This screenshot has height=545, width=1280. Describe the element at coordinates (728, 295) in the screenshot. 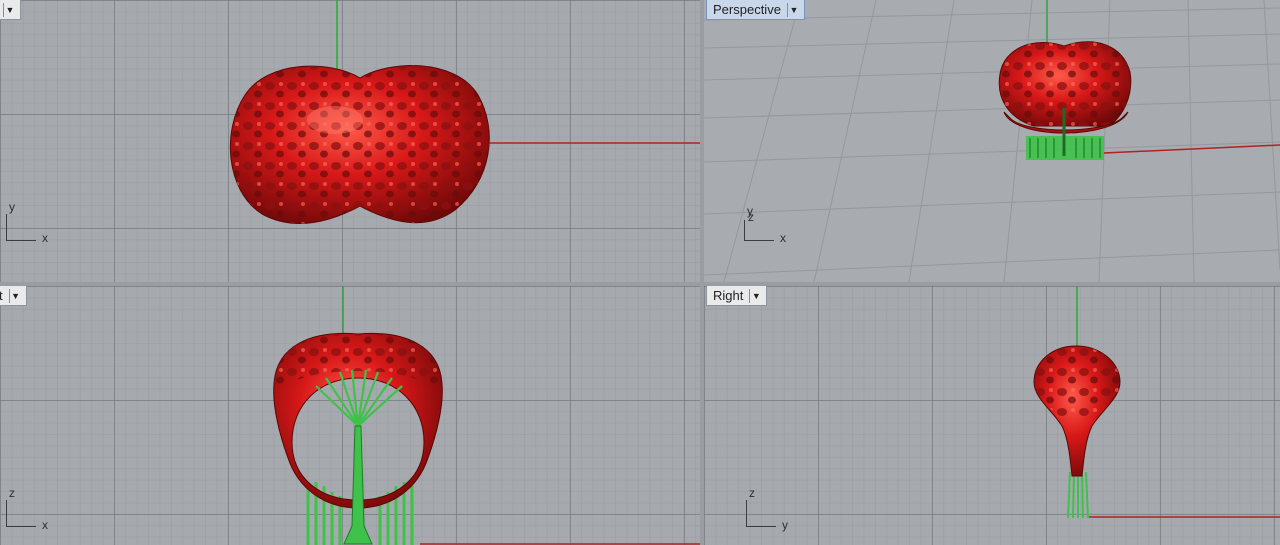

I see `viewport-tab-label: Right` at that location.